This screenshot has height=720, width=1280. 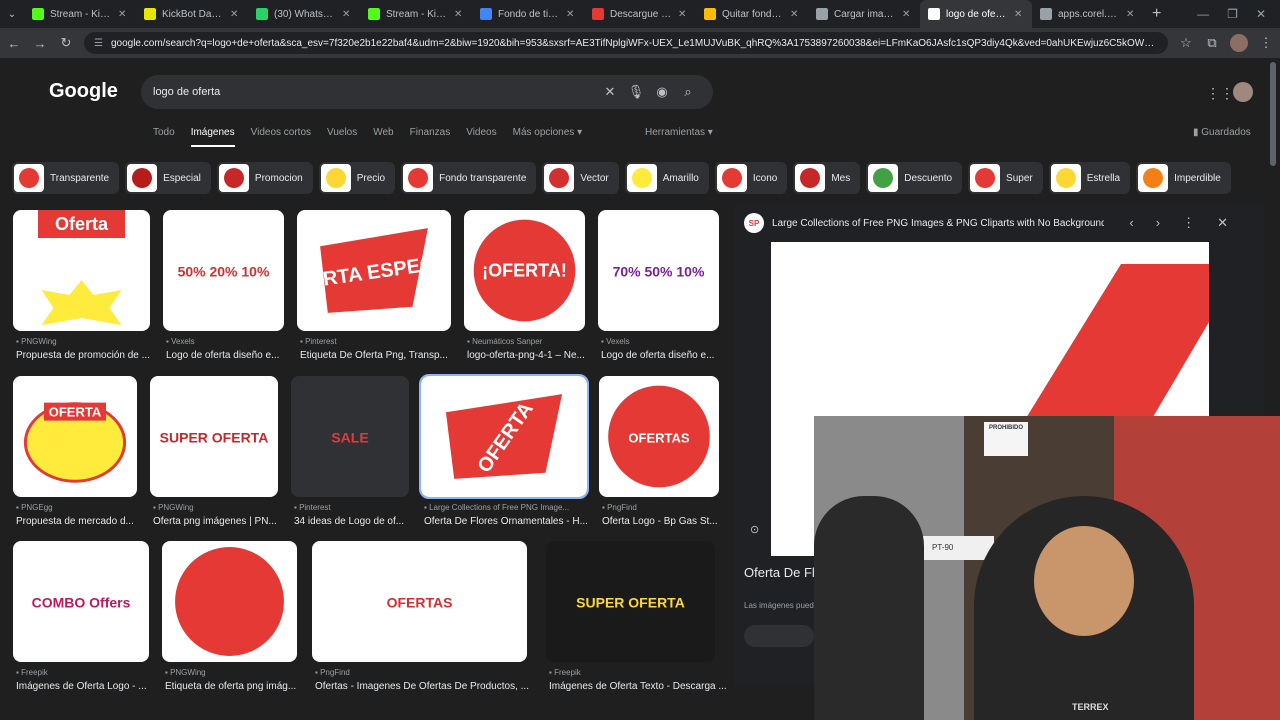 What do you see at coordinates (1261, 14) in the screenshot?
I see `close-window-icon: ✕` at bounding box center [1261, 14].